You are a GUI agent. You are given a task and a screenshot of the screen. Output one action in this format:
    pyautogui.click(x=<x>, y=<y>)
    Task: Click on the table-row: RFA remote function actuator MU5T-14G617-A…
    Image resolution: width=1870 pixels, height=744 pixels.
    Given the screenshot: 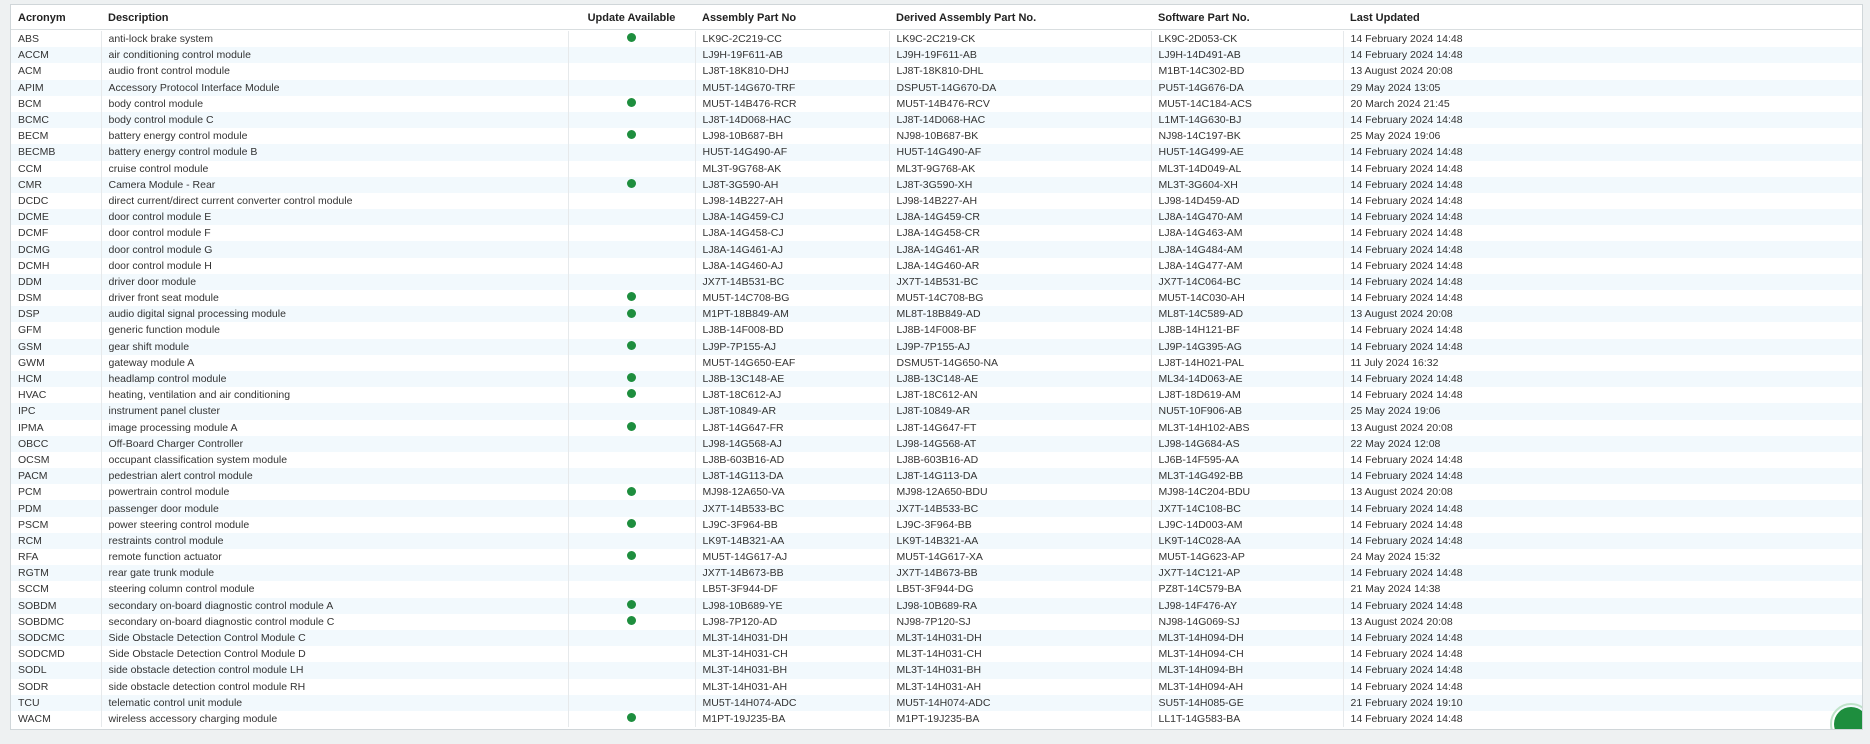 What is the action you would take?
    pyautogui.click(x=936, y=557)
    